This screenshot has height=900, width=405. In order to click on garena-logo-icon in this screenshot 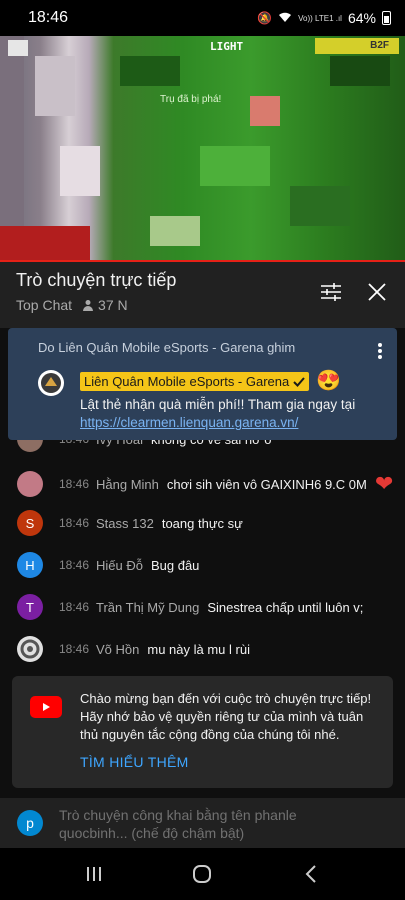, I will do `click(51, 383)`.